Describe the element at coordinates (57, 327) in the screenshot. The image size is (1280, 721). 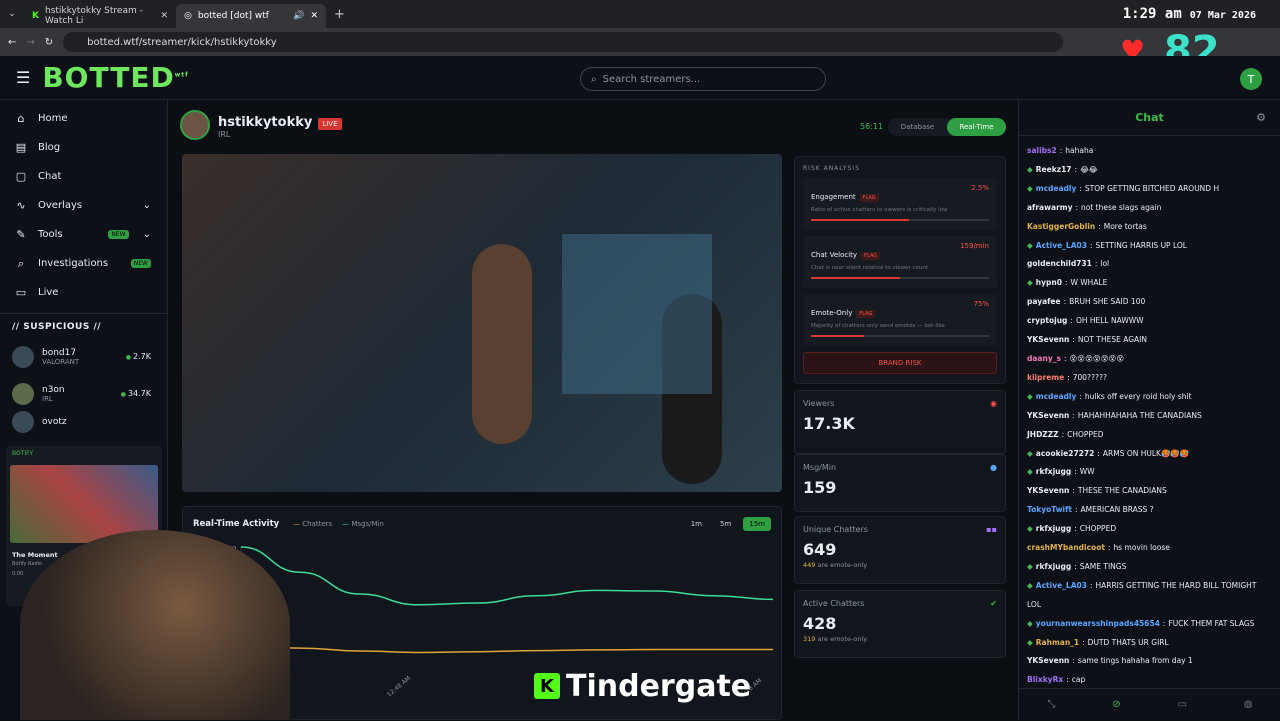
I see `suspicious-title: // SUSPICIOUS //` at that location.